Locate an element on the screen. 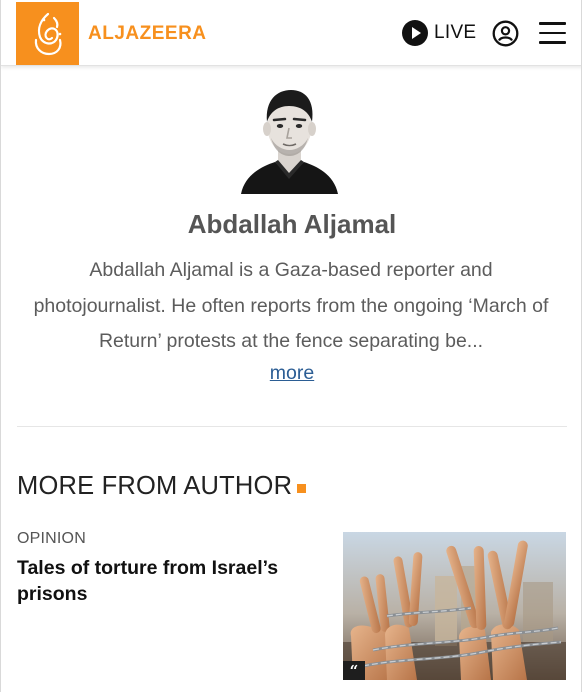 The width and height of the screenshot is (582, 692). live-label: LIVE is located at coordinates (455, 32).